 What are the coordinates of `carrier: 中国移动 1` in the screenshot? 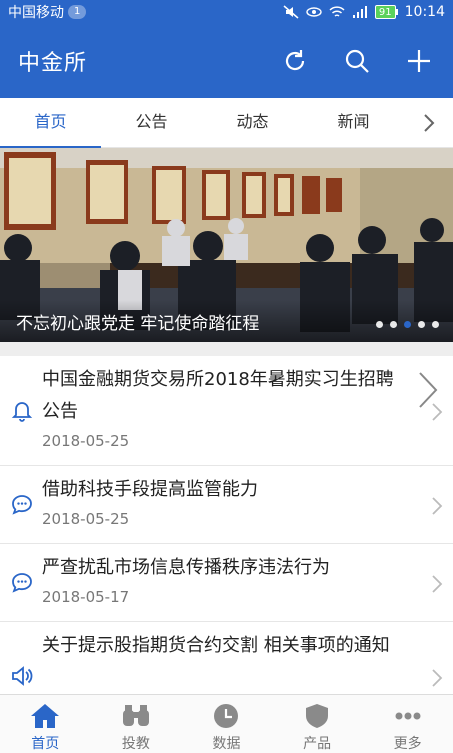 It's located at (47, 12).